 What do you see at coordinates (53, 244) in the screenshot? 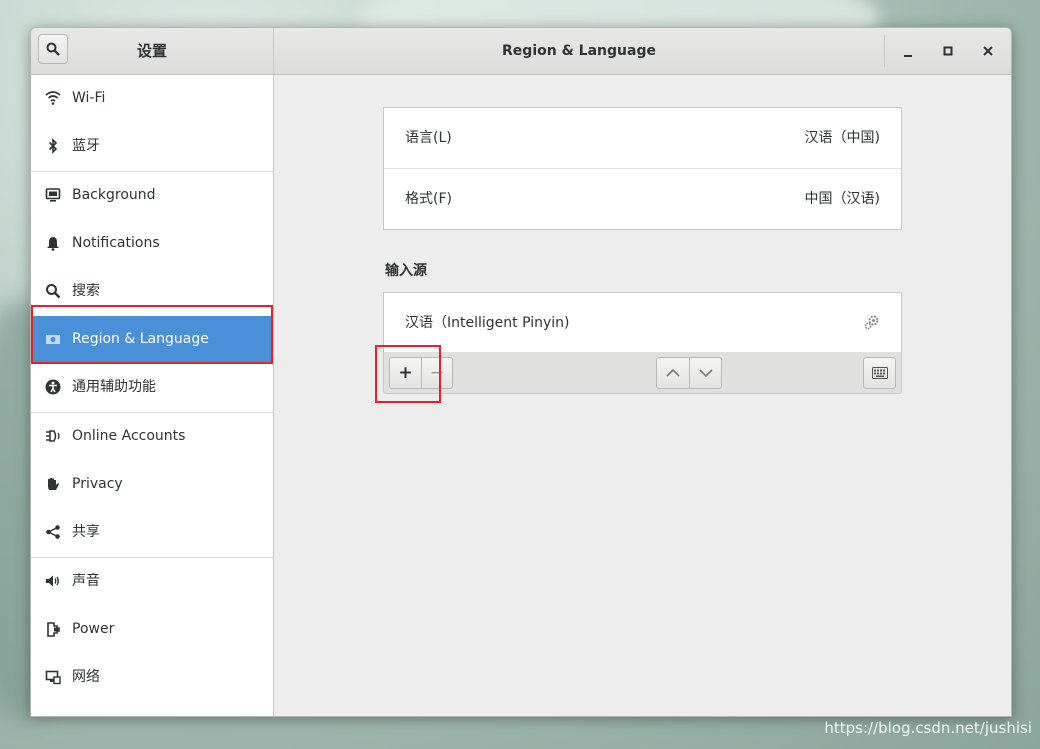
I see `bell-icon` at bounding box center [53, 244].